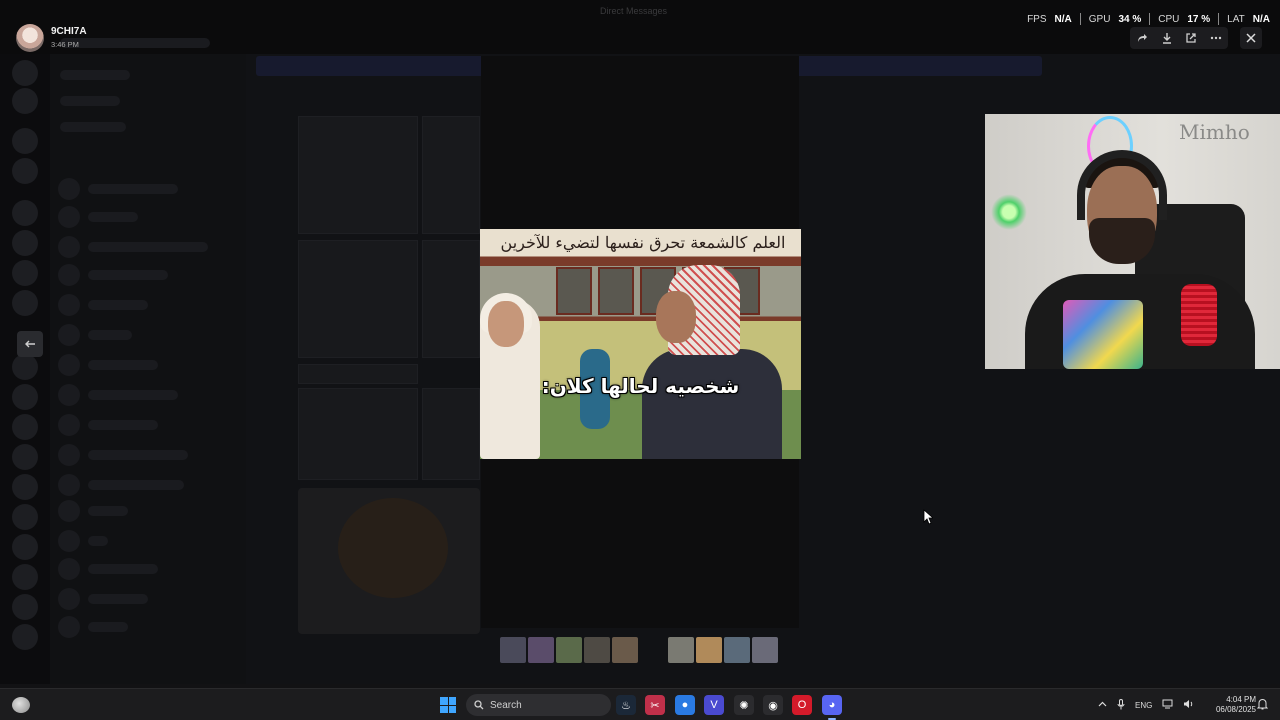 The image size is (1280, 720). What do you see at coordinates (69, 31) in the screenshot?
I see `author-name: 9CHI7A` at bounding box center [69, 31].